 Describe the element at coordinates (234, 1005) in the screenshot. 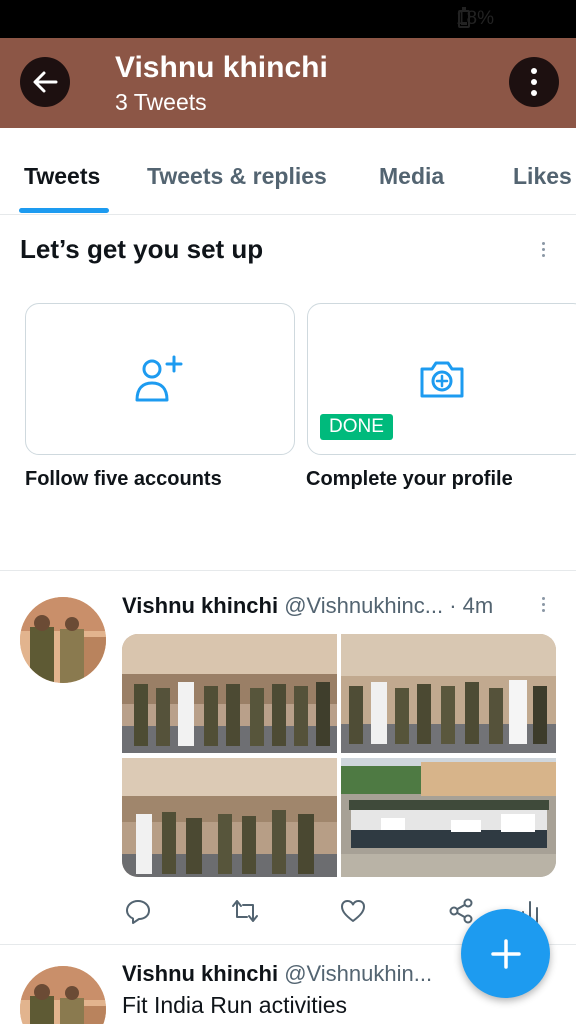

I see `tweet-text: Fit India Run activities` at that location.